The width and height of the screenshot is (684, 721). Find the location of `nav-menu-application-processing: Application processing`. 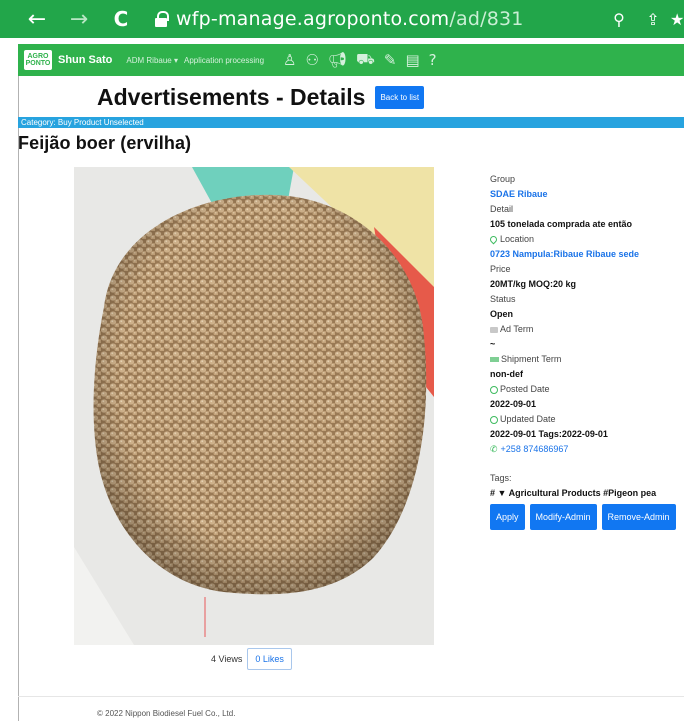

nav-menu-application-processing: Application processing is located at coordinates (224, 60).